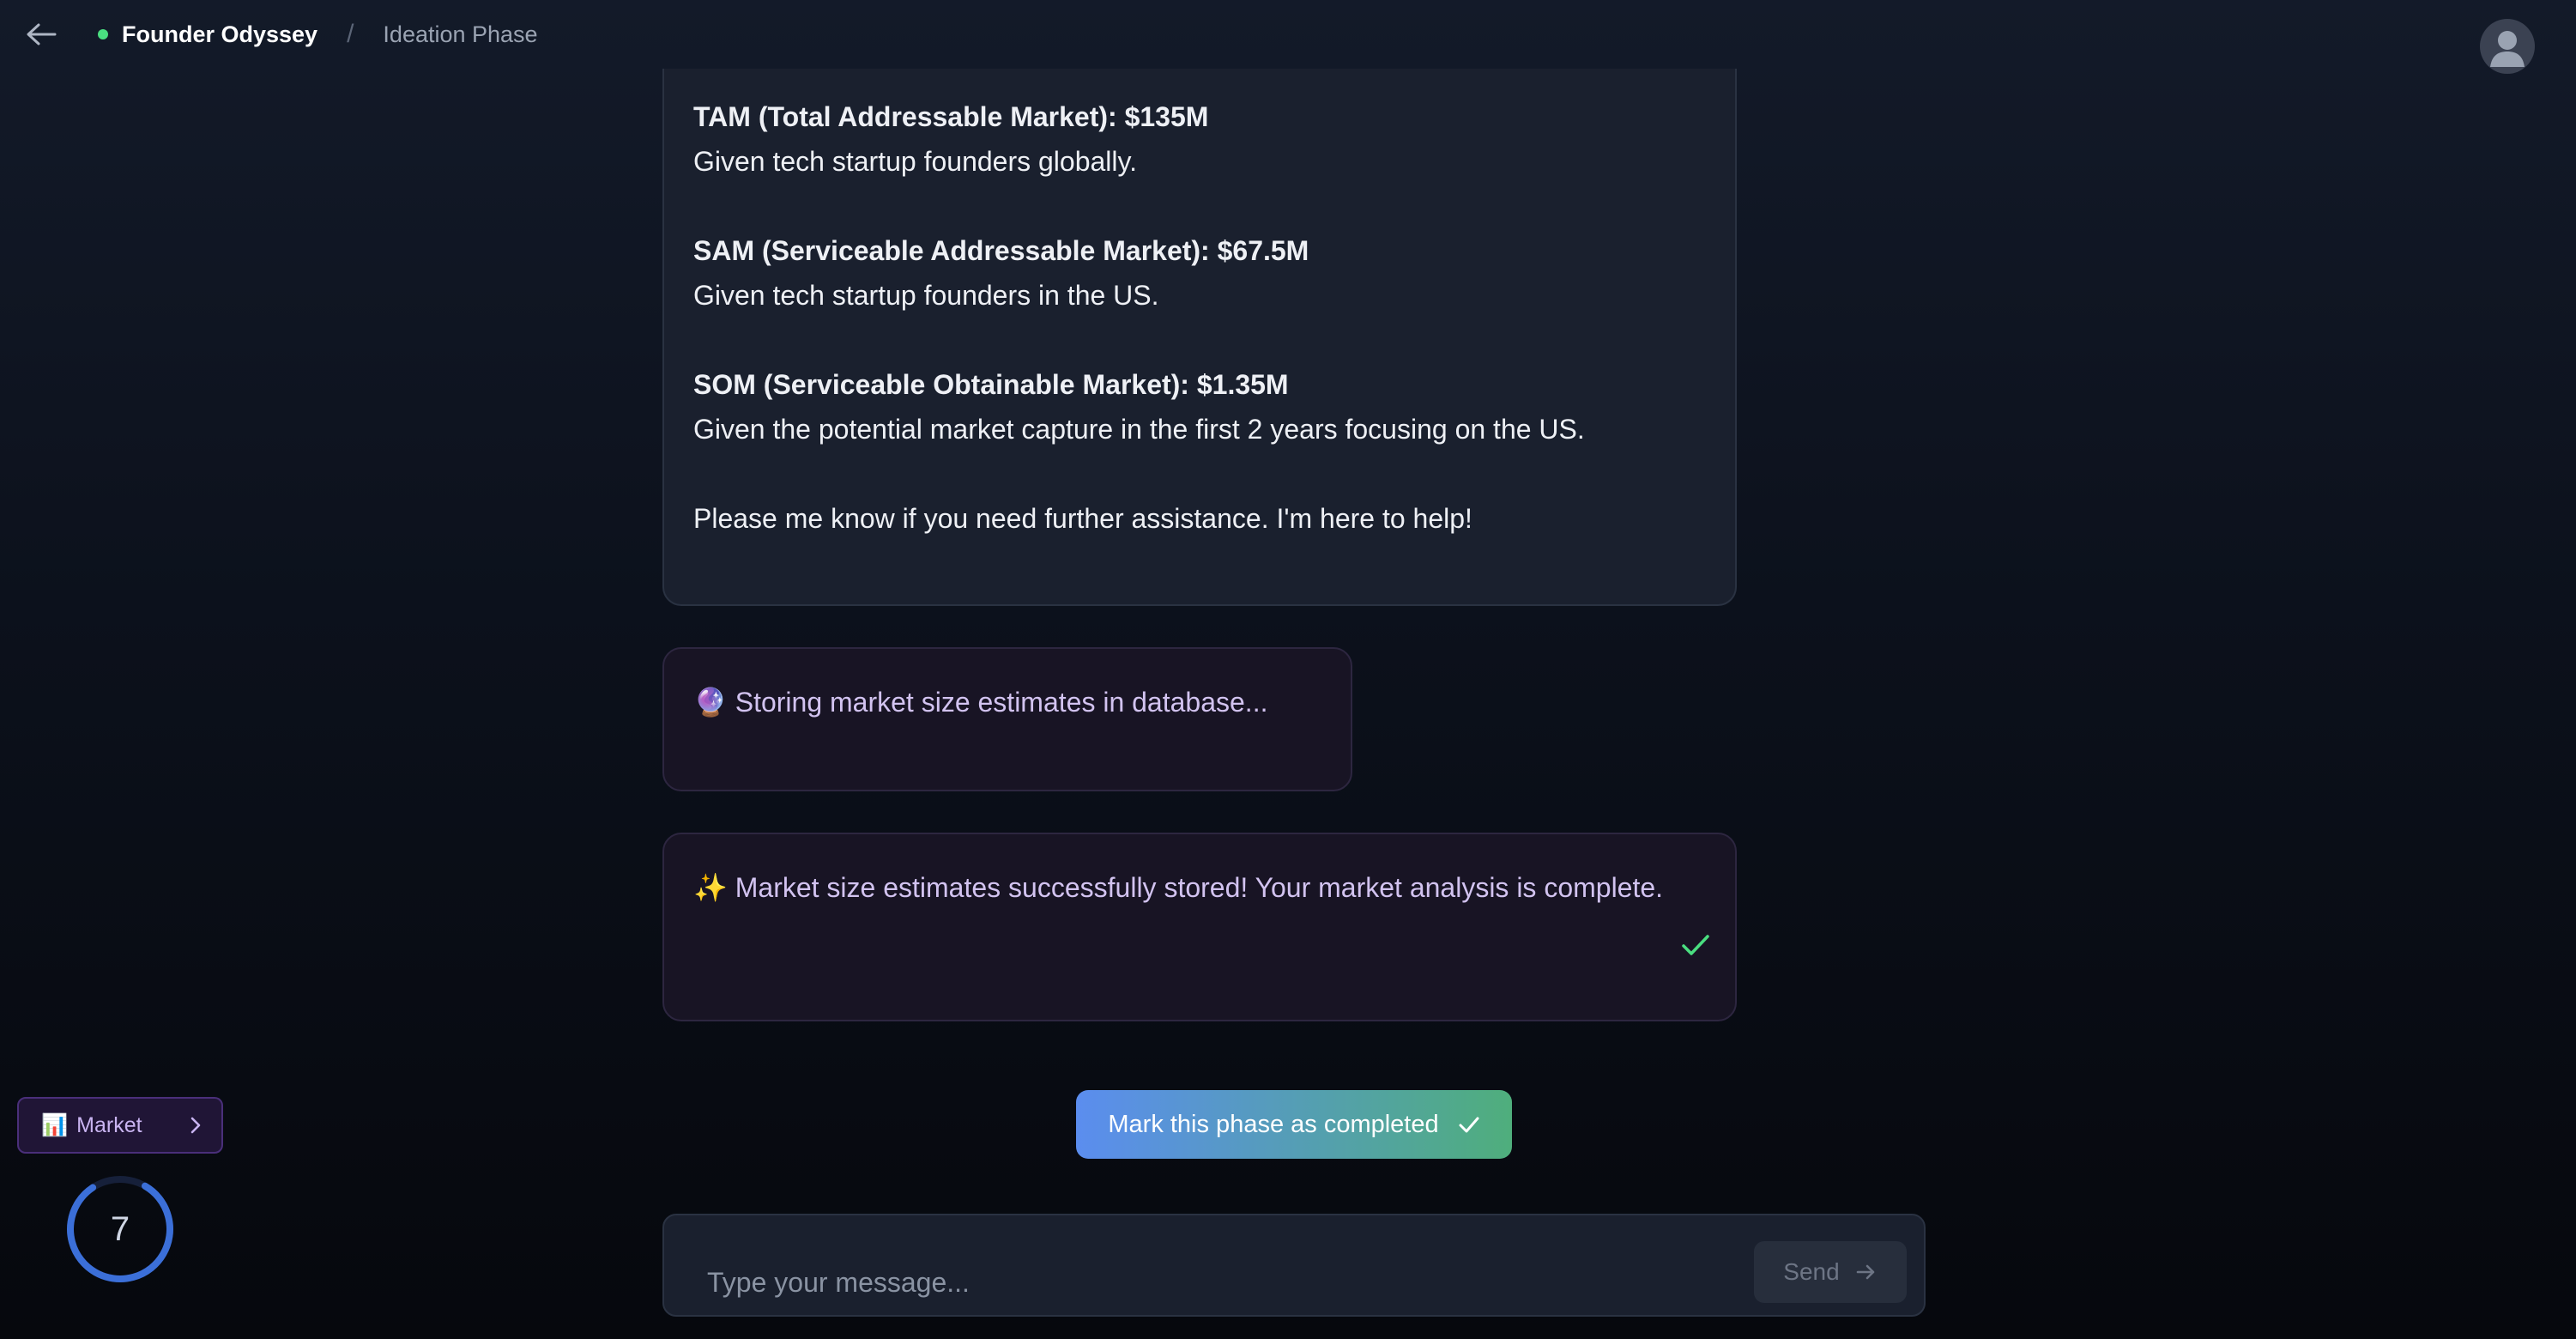 The height and width of the screenshot is (1339, 2576). Describe the element at coordinates (103, 34) in the screenshot. I see `status-dot` at that location.